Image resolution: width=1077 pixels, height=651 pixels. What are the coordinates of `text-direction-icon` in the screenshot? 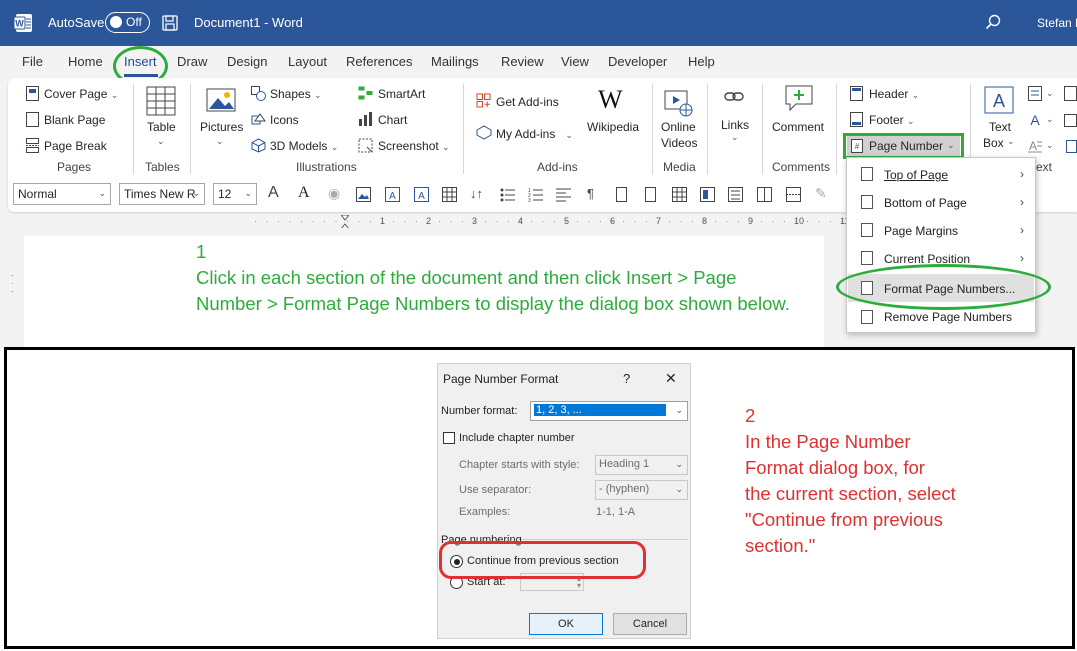 It's located at (735, 194).